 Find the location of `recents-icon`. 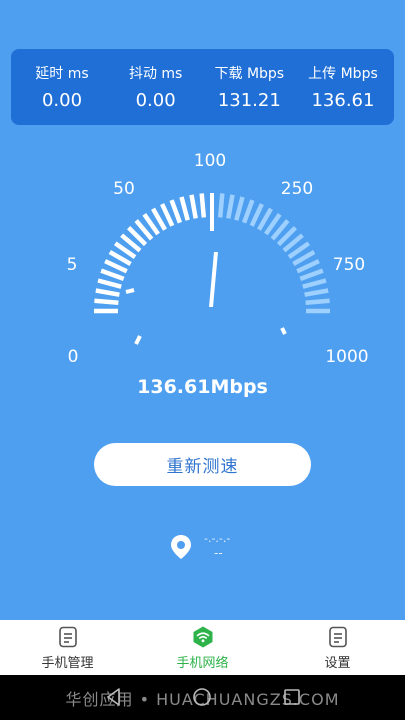

recents-icon is located at coordinates (292, 697).